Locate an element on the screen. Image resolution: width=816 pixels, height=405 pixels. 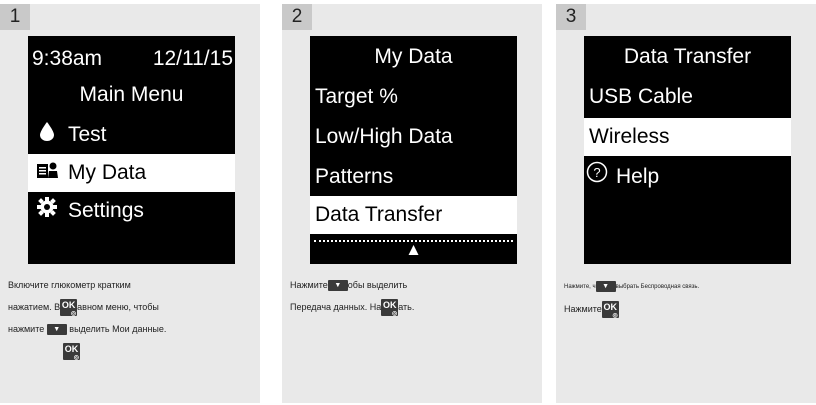
scroll-indicator: ▲ is located at coordinates (413, 249).